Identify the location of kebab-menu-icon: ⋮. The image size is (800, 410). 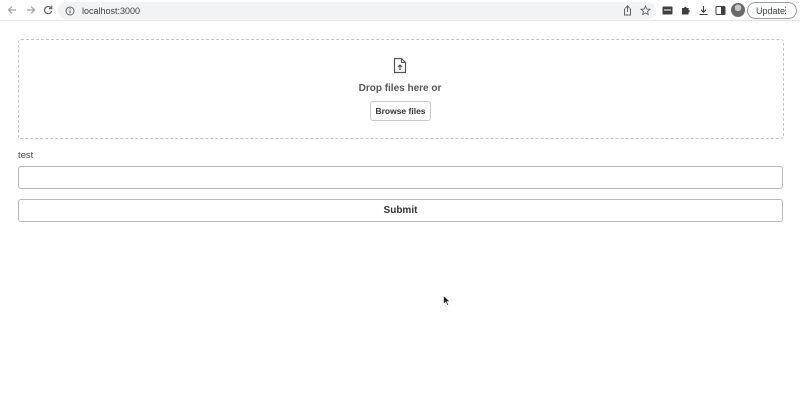
(785, 10).